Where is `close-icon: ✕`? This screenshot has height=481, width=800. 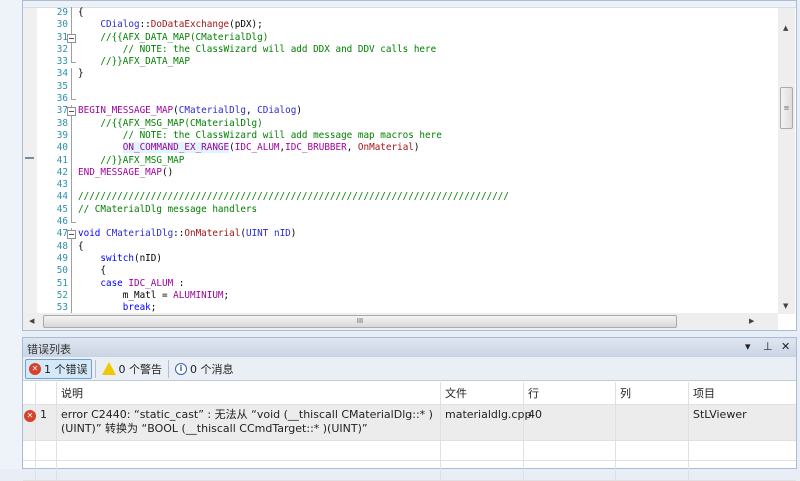
close-icon: ✕ is located at coordinates (785, 346).